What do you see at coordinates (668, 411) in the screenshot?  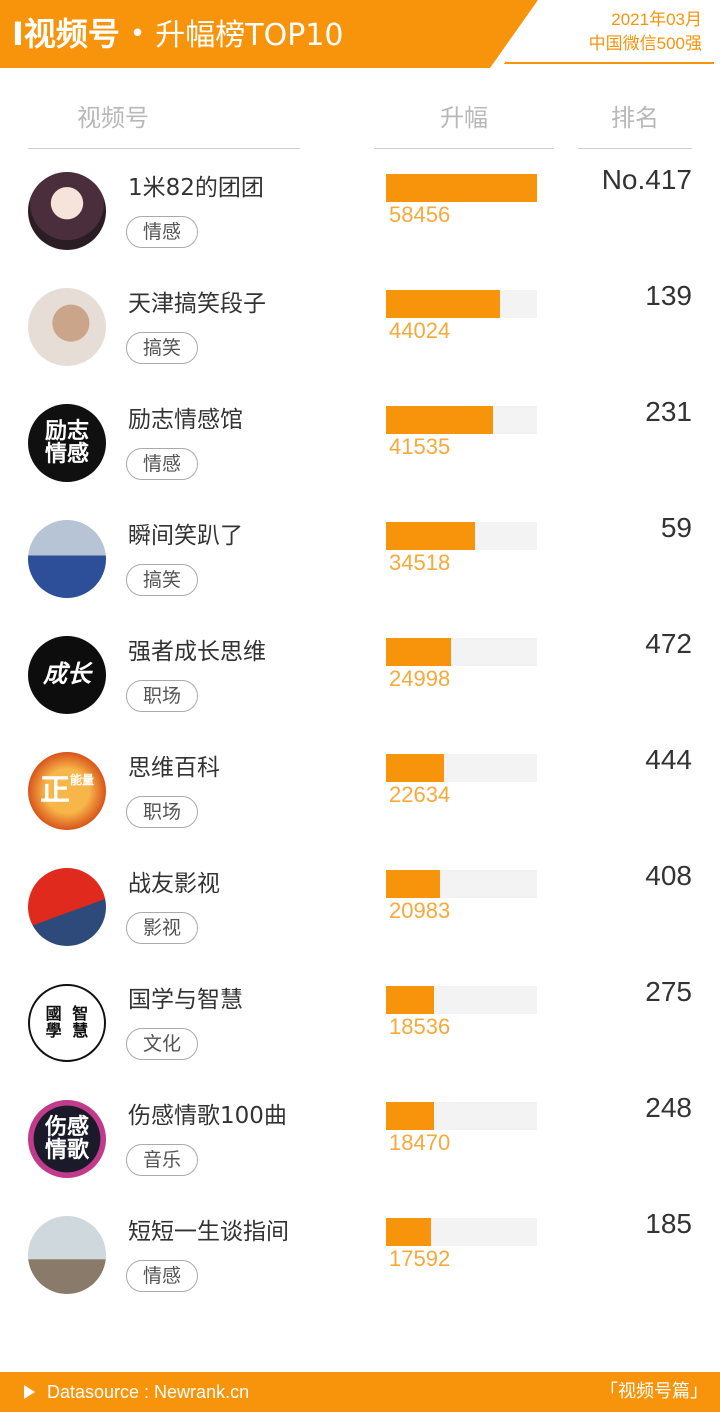 I see `rank-value: 231` at bounding box center [668, 411].